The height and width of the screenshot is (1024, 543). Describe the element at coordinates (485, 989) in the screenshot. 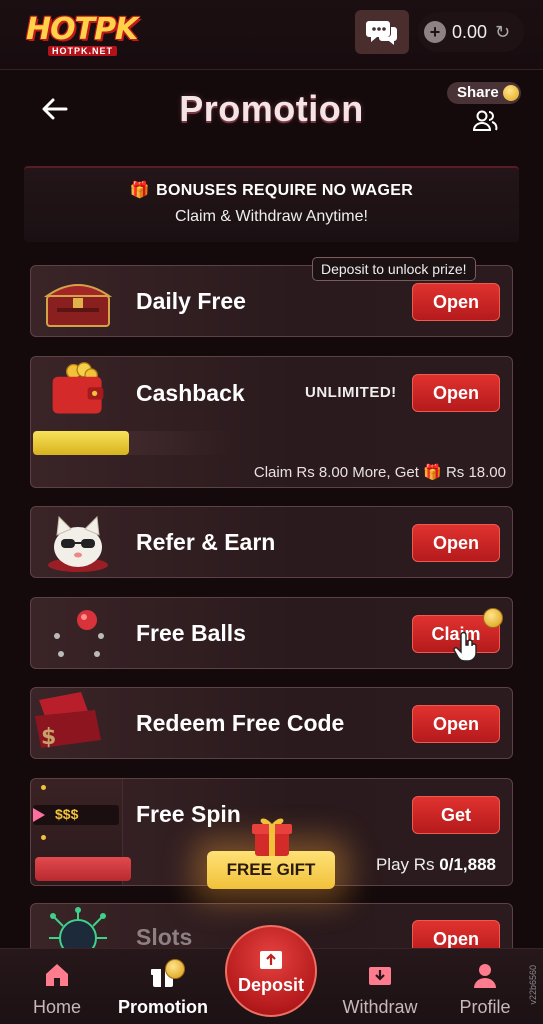

I see `nav-profile: Profile` at that location.